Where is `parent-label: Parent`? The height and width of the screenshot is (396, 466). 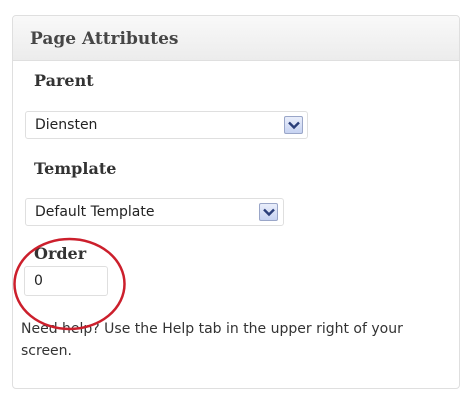
parent-label: Parent is located at coordinates (64, 80).